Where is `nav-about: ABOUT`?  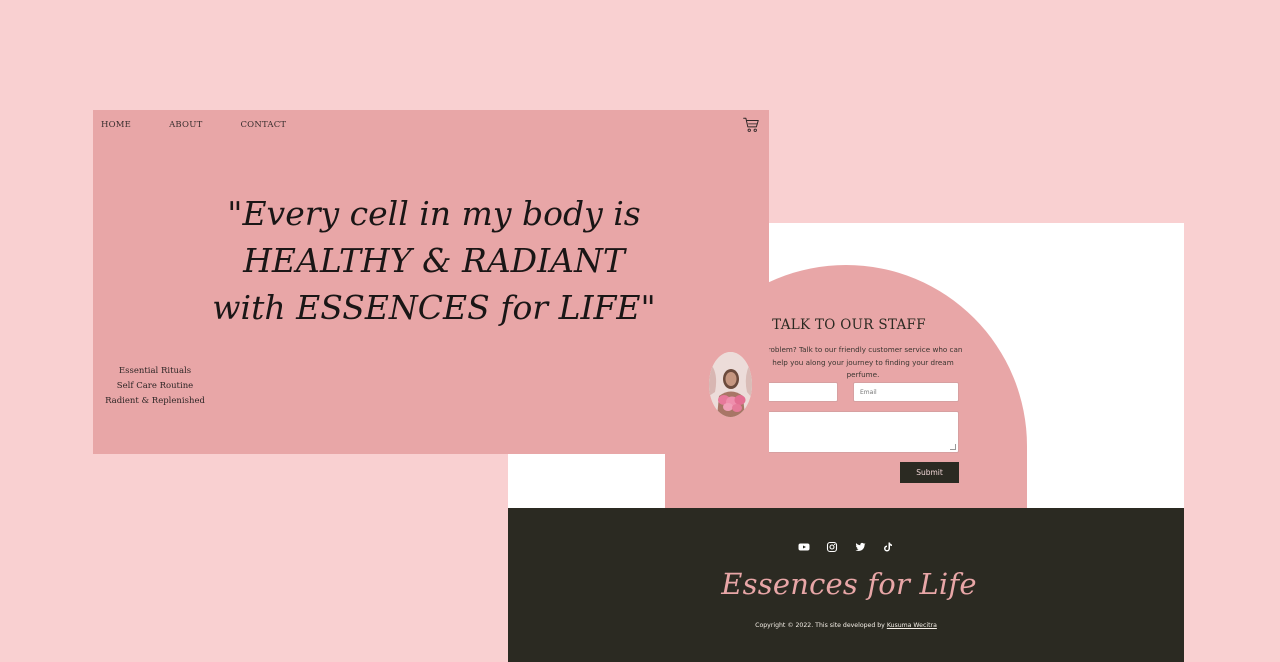 nav-about: ABOUT is located at coordinates (185, 125).